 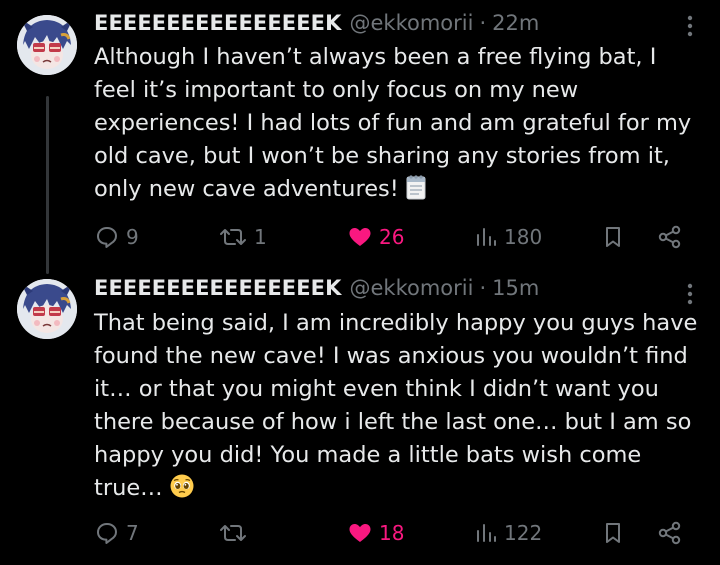 I want to click on tweet-header: EEEEEEEEEEEEEEEEK @ekkomorii · 15m, so click(x=316, y=288).